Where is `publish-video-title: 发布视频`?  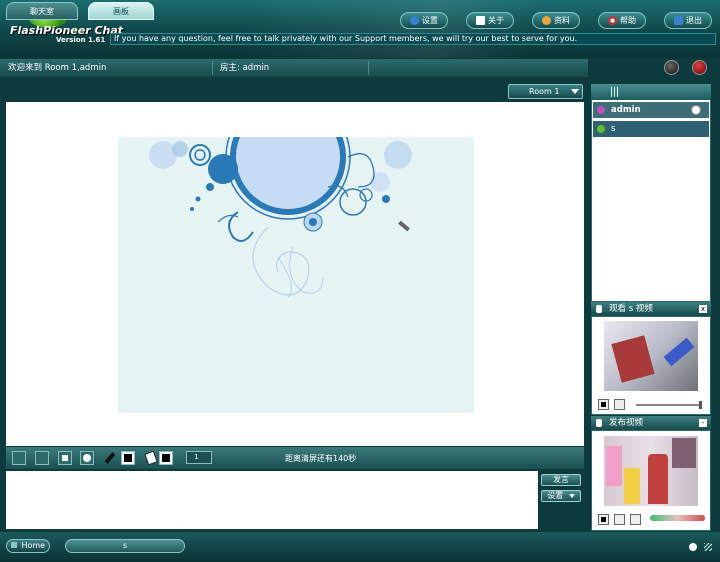
publish-video-title: 发布视频 is located at coordinates (626, 423).